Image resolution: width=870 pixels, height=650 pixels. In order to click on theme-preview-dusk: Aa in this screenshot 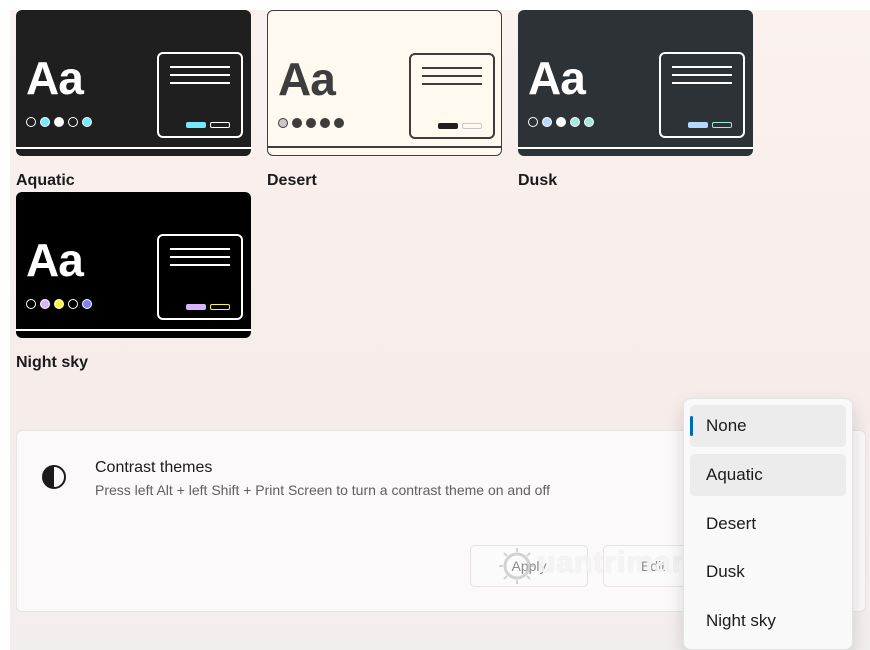, I will do `click(635, 83)`.